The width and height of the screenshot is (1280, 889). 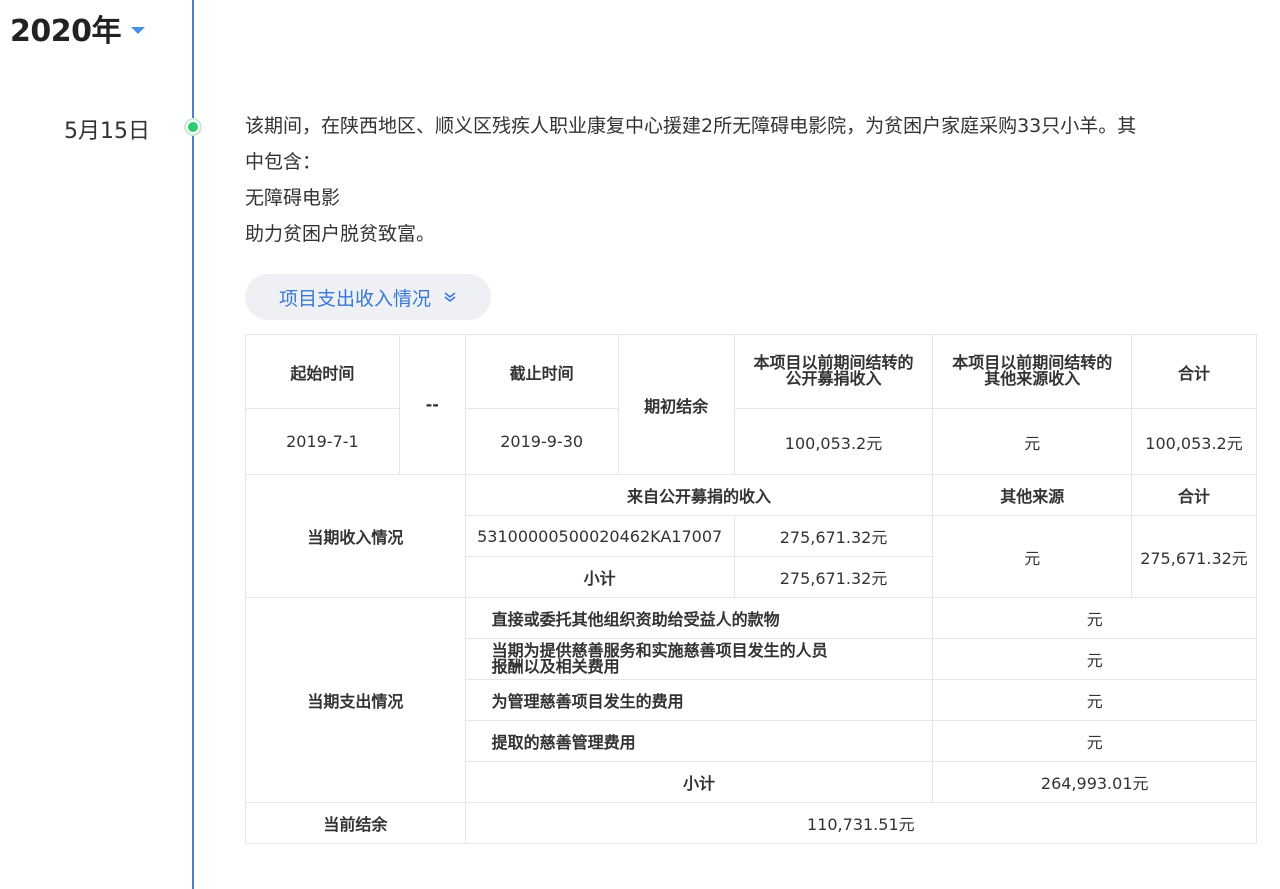 I want to click on start-date: 2019-7-1, so click(x=322, y=441).